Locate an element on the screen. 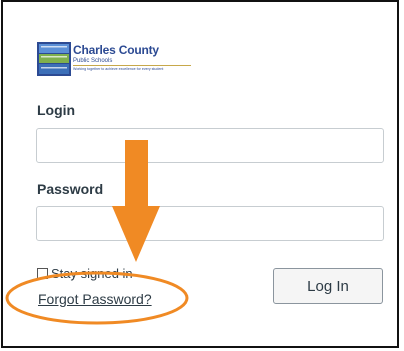  log-in-button: Log In is located at coordinates (328, 286).